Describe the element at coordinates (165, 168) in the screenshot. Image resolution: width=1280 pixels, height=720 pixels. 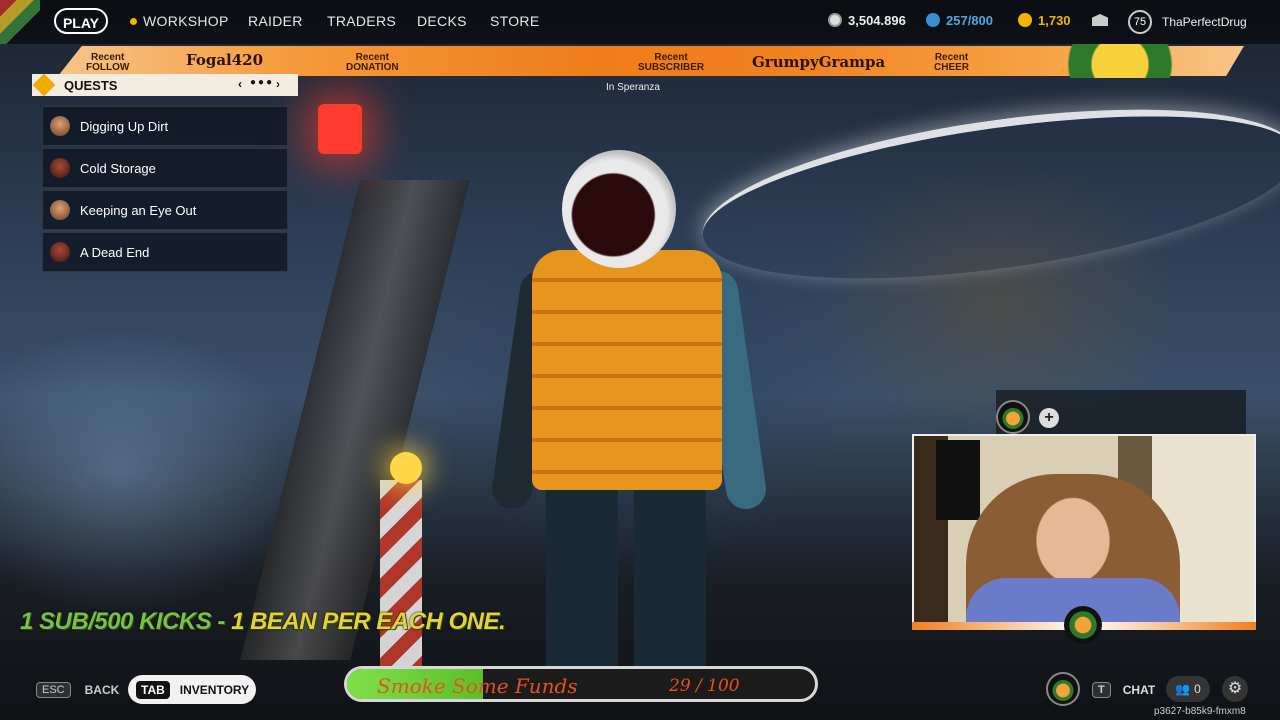
I see `quest-item: Cold Storage` at that location.